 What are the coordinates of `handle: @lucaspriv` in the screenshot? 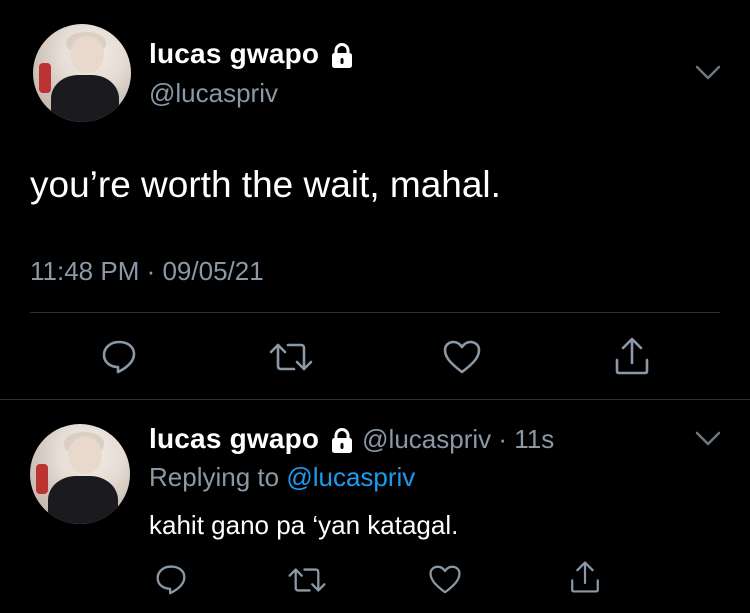 It's located at (213, 93).